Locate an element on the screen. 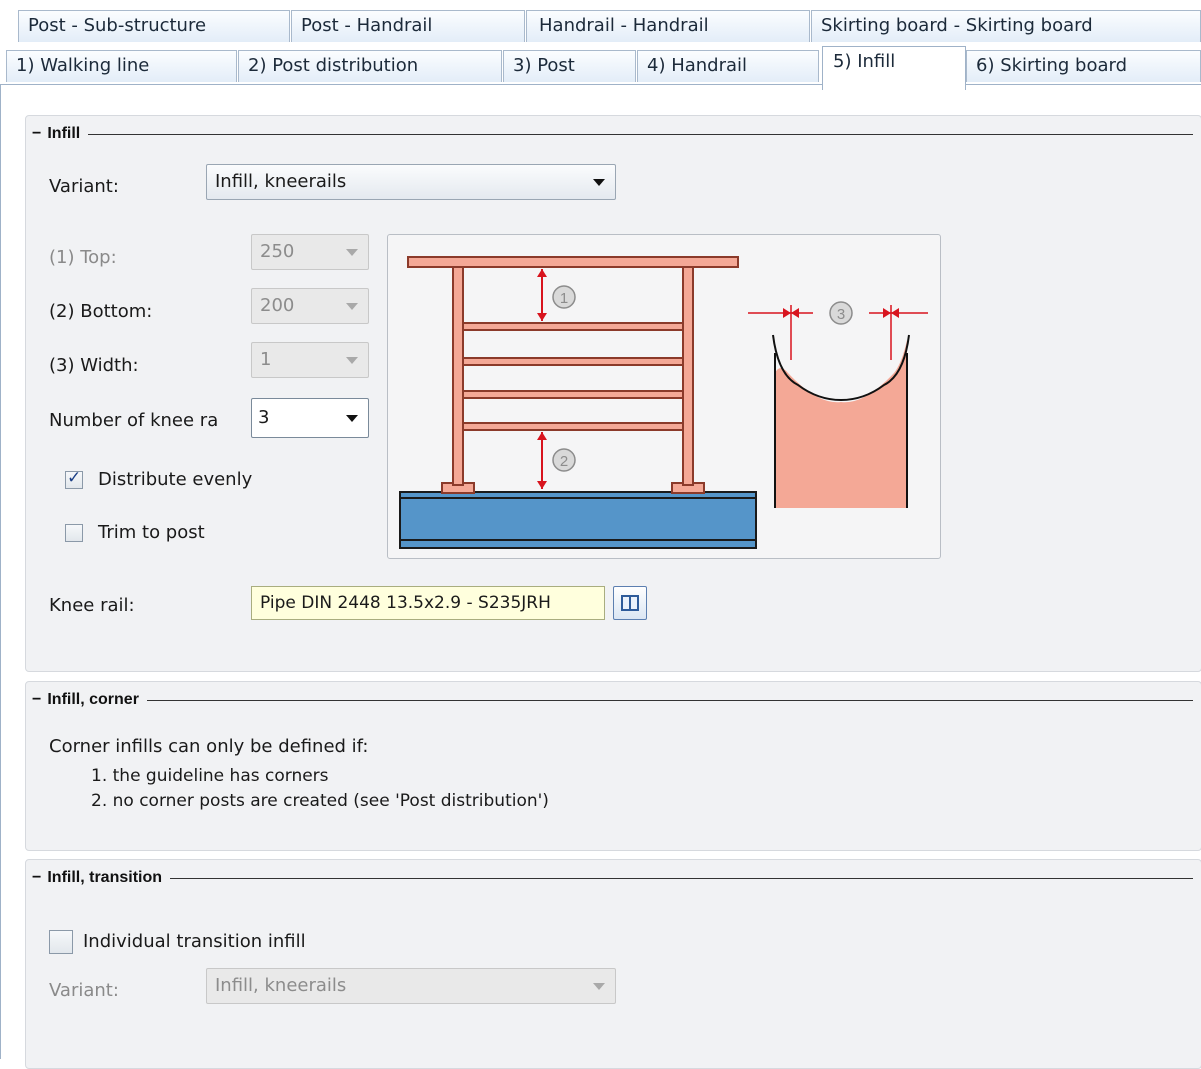 Image resolution: width=1201 pixels, height=1069 pixels. individual-transition-infill-checkbox is located at coordinates (61, 942).